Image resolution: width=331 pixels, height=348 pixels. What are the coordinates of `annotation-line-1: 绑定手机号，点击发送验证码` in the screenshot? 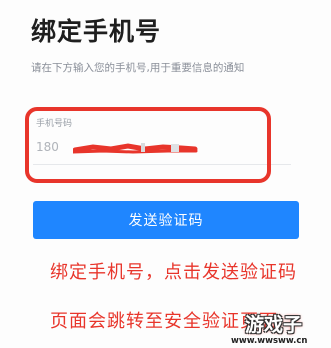 It's located at (173, 272).